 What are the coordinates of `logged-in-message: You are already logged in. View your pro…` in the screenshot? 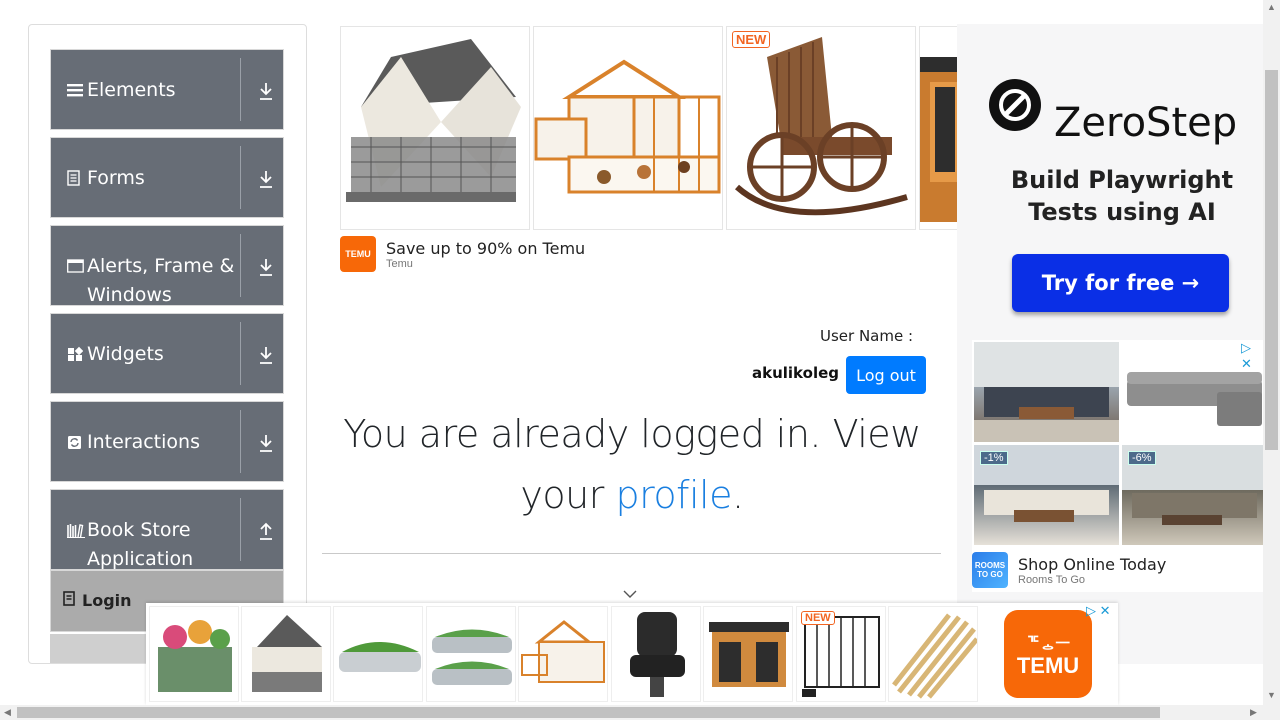 It's located at (632, 465).